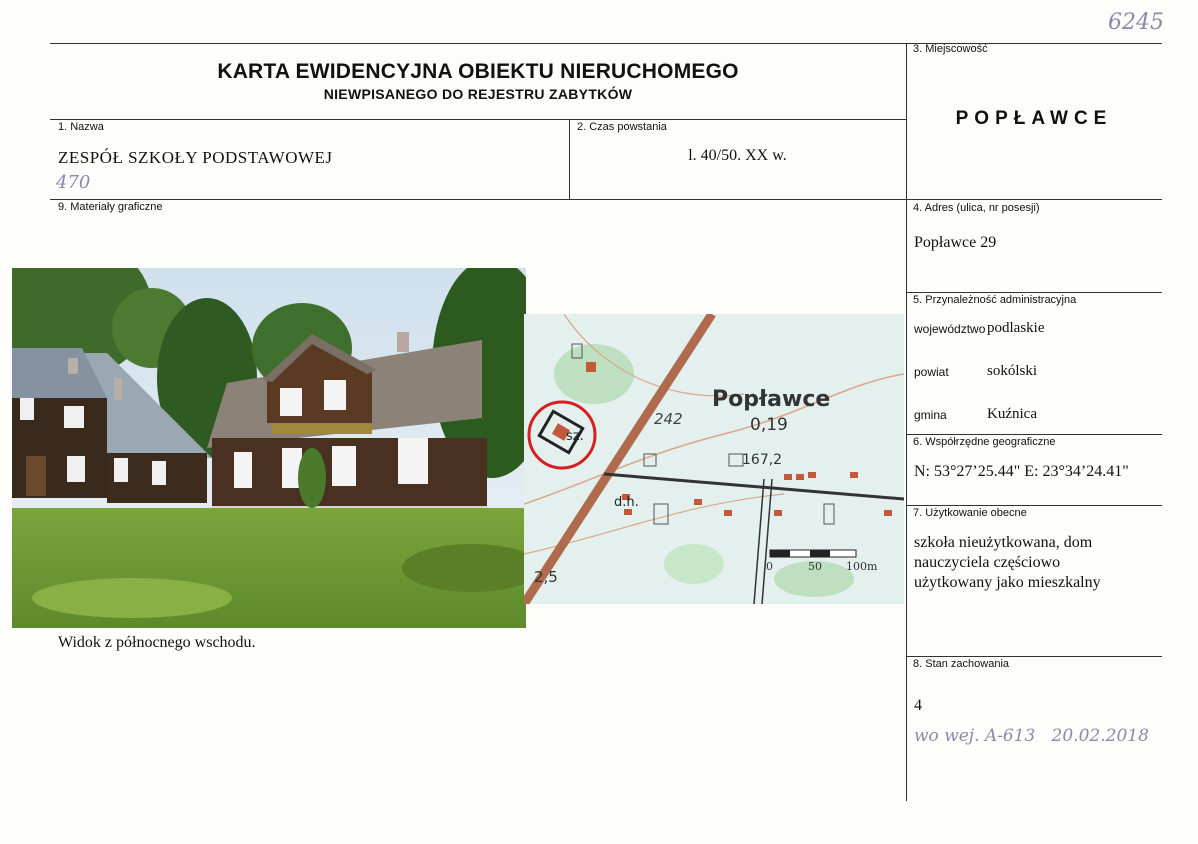  What do you see at coordinates (478, 94) in the screenshot?
I see `page-subtitle: NIEWPISANEGO DO REJESTRU ZABYTKÓW` at bounding box center [478, 94].